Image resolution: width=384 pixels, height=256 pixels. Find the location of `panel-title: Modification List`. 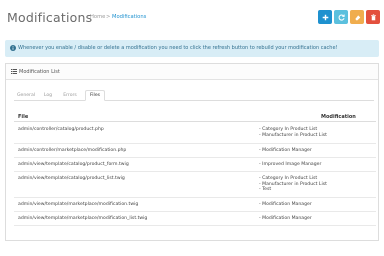

panel-title: Modification List is located at coordinates (39, 72).